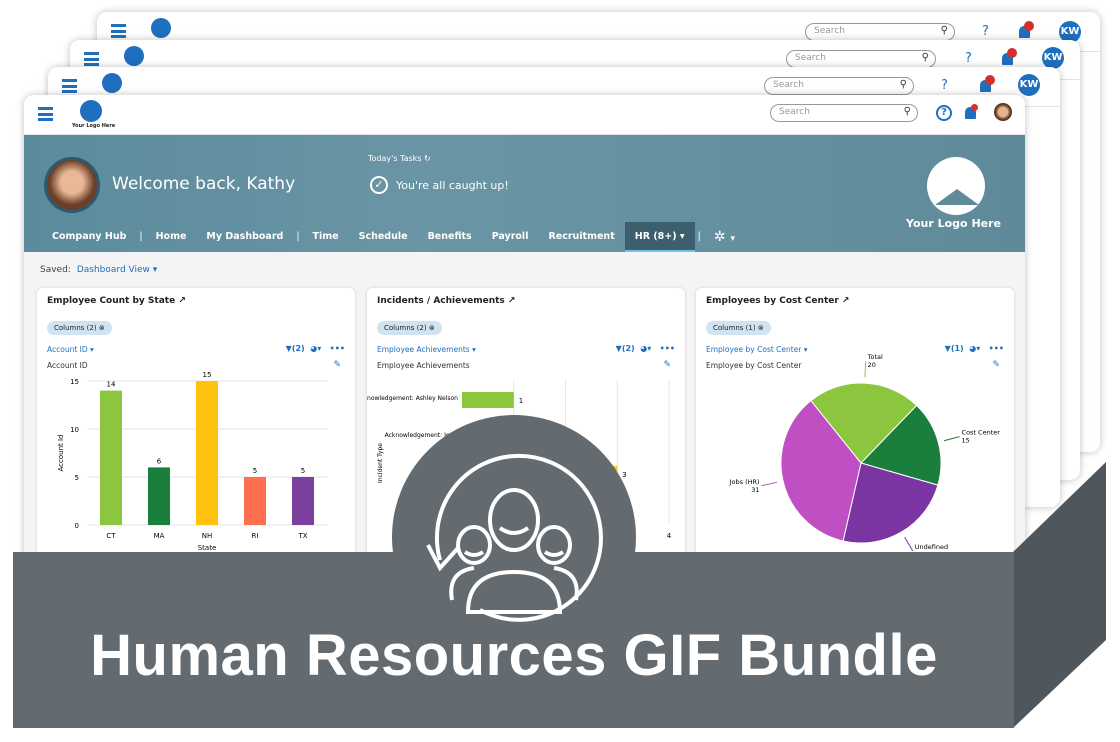 The width and height of the screenshot is (1120, 742). Describe the element at coordinates (1059, 595) in the screenshot. I see `banner-side` at that location.